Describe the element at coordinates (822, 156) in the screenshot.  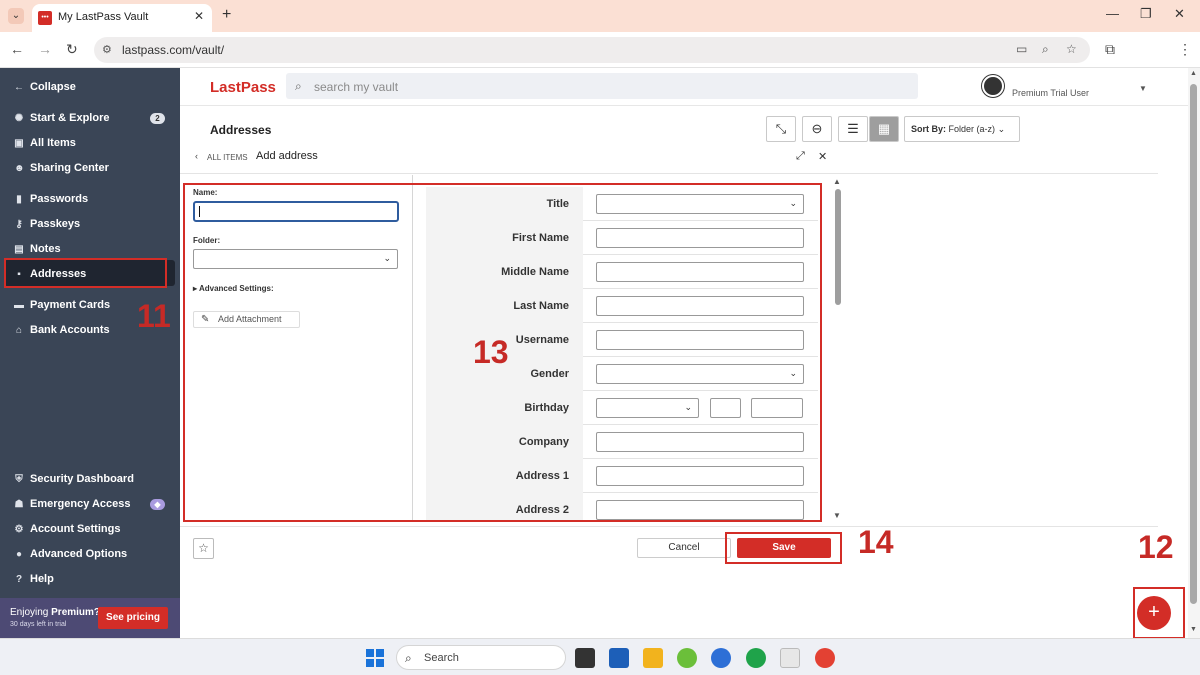
I see `dialog-close-icon: ✕` at that location.